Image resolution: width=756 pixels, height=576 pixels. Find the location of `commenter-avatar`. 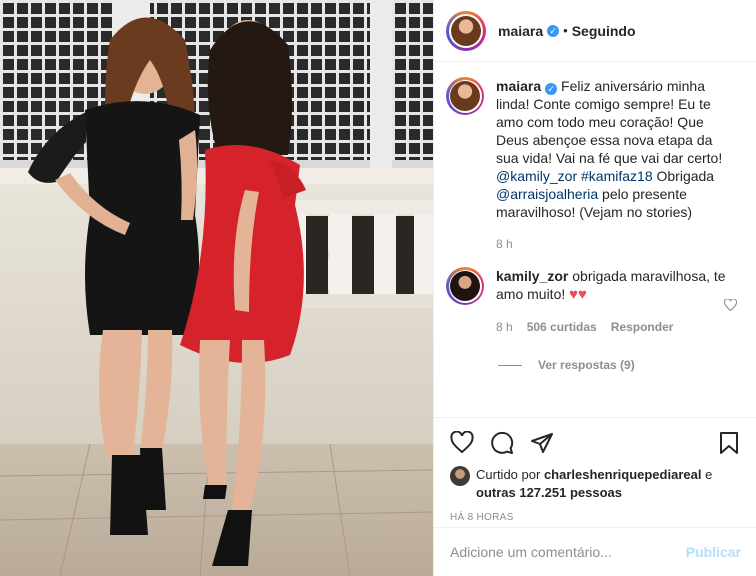

commenter-avatar is located at coordinates (465, 286).